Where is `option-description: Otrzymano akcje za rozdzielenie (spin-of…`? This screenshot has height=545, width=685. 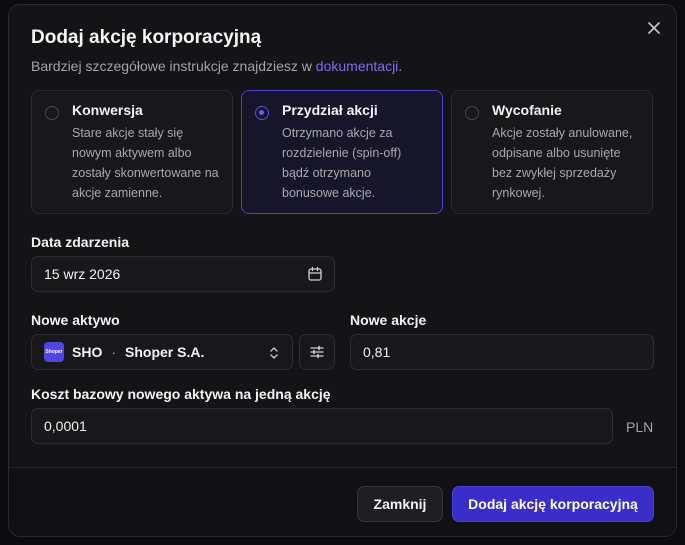 option-description: Otrzymano akcje za rozdzielenie (spin-of… is located at coordinates (342, 163).